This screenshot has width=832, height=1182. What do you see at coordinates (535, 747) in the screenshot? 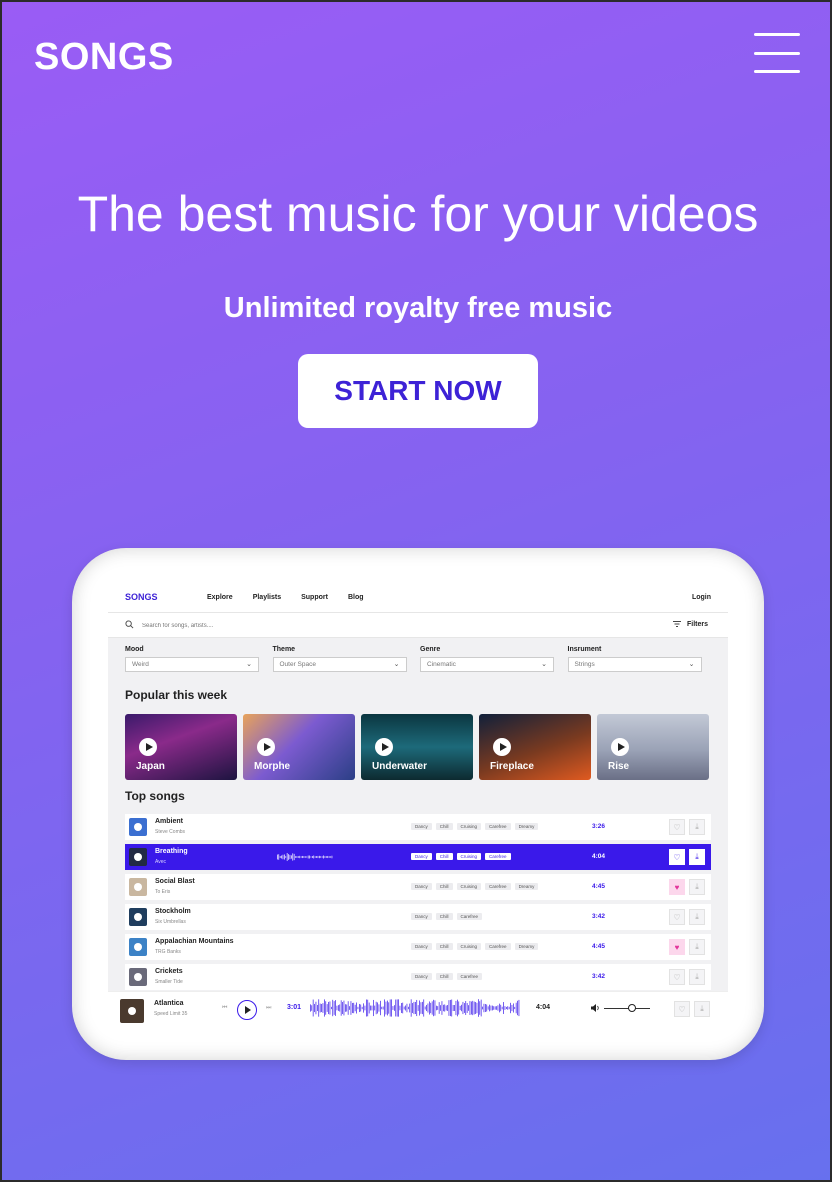
I see `popular-card: Fireplace` at bounding box center [535, 747].